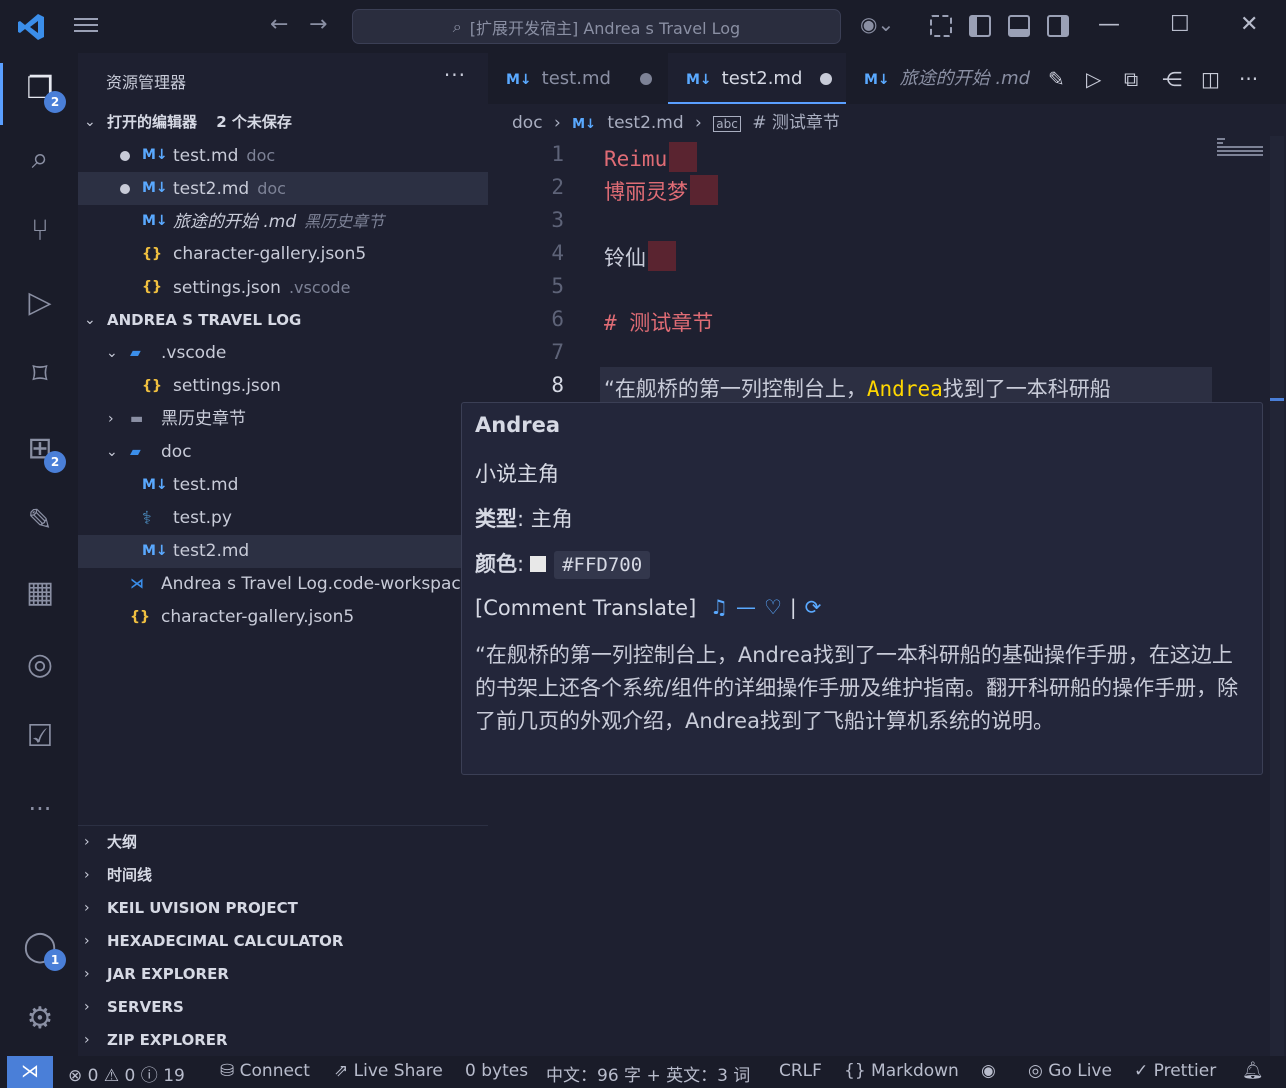 The image size is (1286, 1088). What do you see at coordinates (283, 518) in the screenshot?
I see `tree-file: ⚕ test.py` at bounding box center [283, 518].